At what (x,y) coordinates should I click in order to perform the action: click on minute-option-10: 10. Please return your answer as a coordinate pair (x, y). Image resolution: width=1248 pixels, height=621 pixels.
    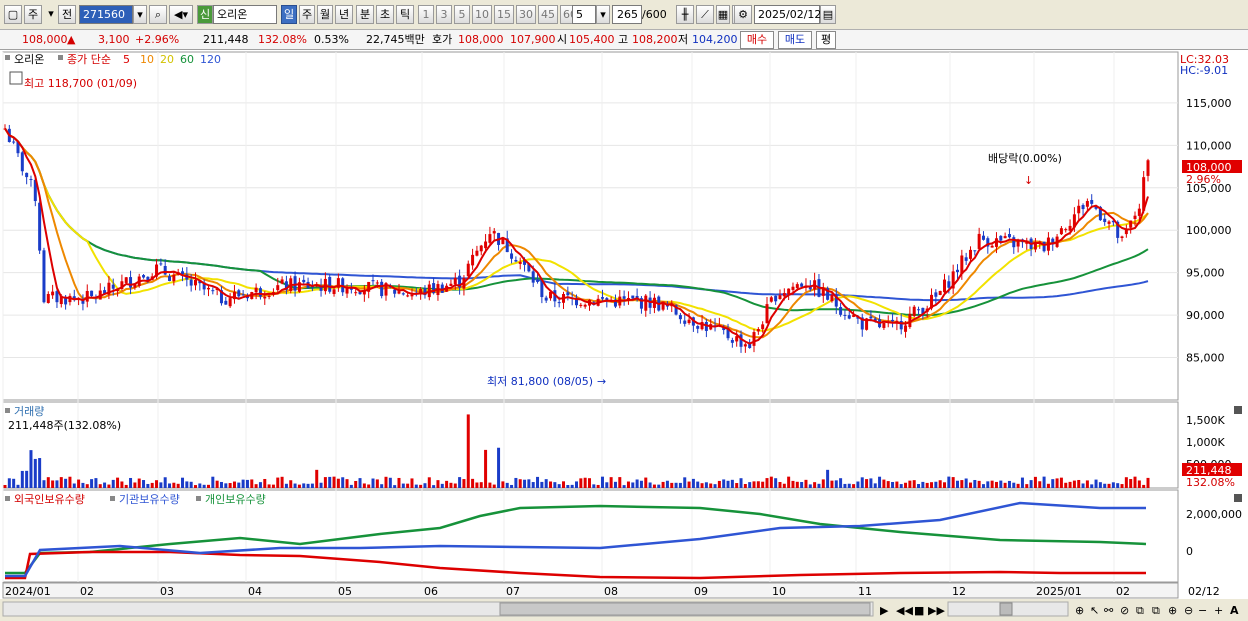
    Looking at the image, I should click on (482, 14).